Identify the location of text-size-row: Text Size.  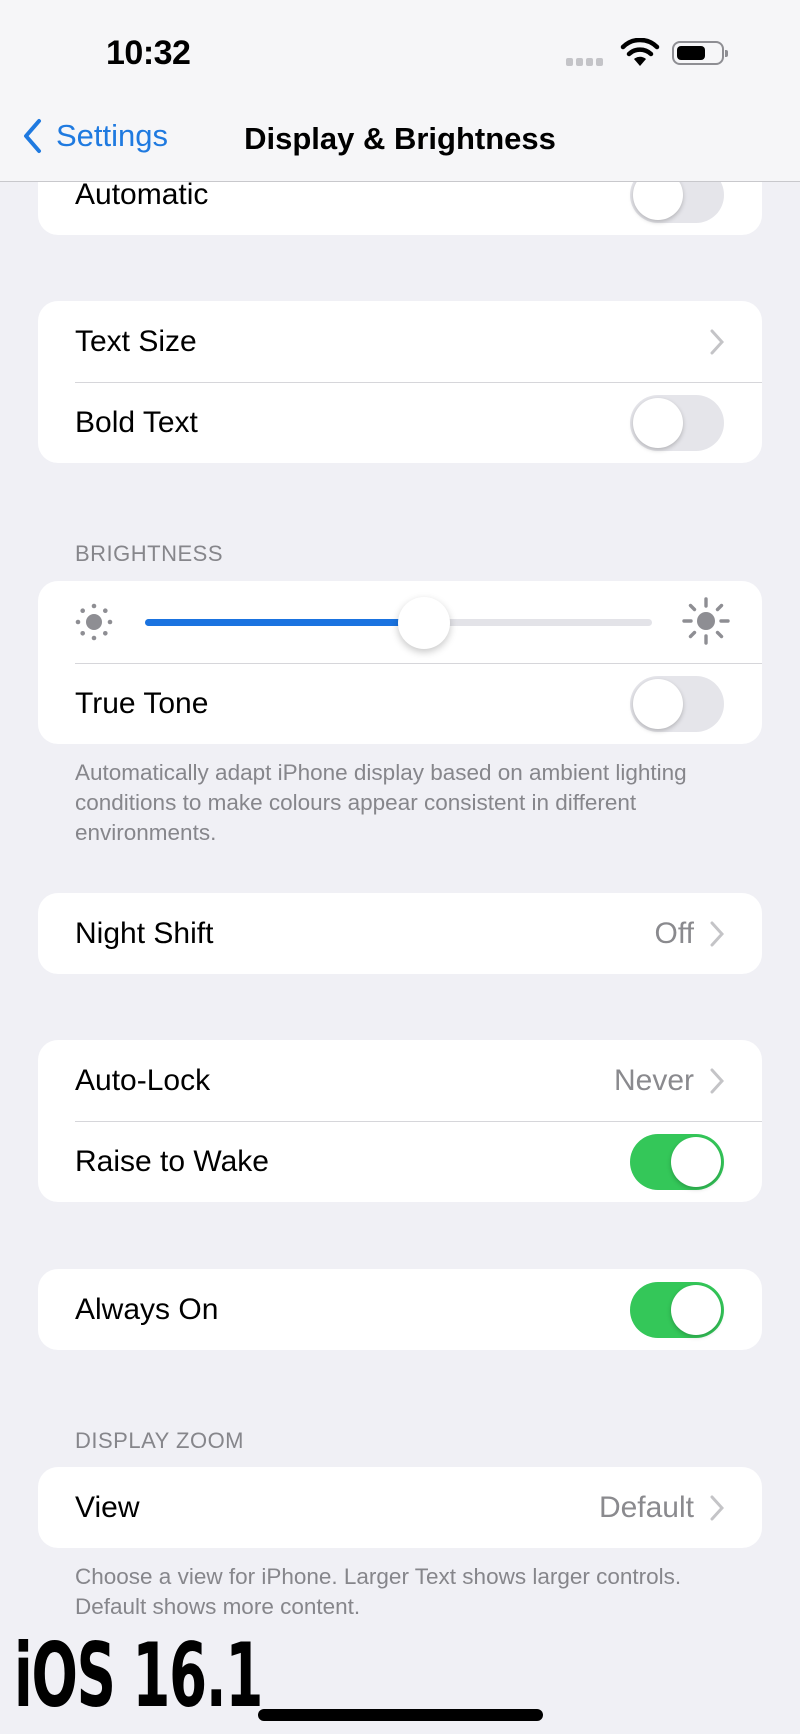
(400, 341).